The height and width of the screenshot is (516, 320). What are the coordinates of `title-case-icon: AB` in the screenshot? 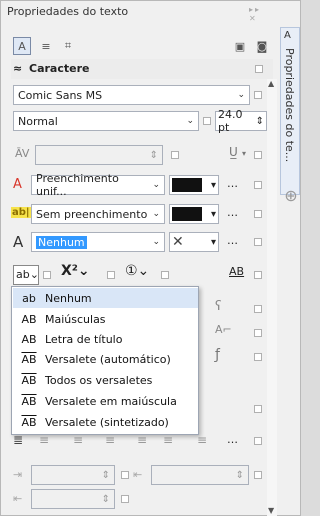 It's located at (29, 339).